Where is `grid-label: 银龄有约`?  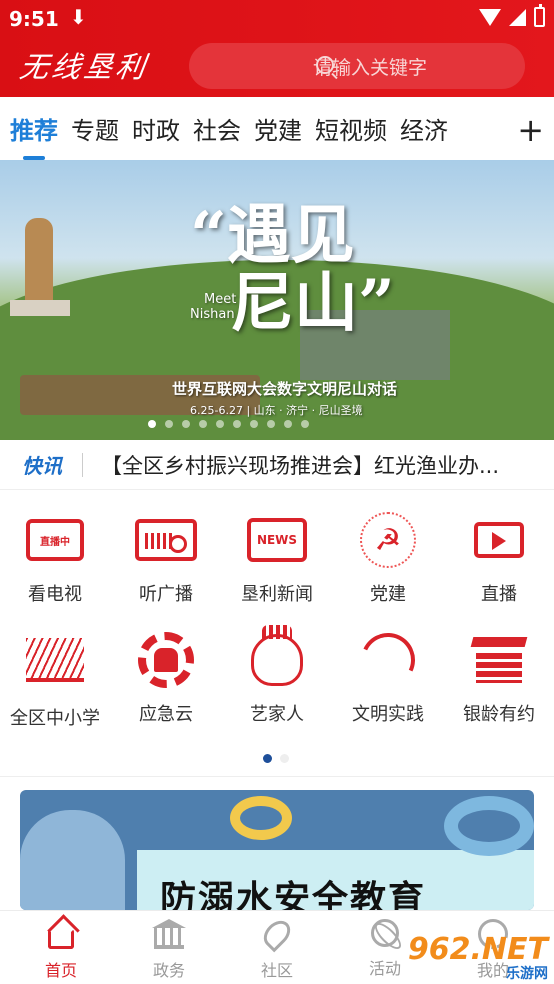 grid-label: 银龄有约 is located at coordinates (499, 714).